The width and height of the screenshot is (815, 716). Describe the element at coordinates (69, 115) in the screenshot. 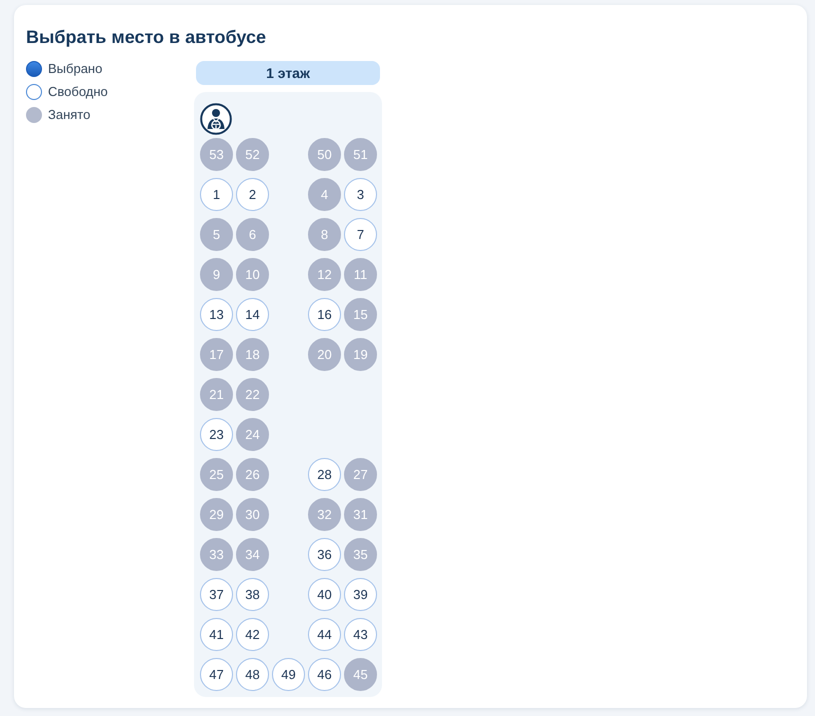

I see `legend-label: Занято` at that location.